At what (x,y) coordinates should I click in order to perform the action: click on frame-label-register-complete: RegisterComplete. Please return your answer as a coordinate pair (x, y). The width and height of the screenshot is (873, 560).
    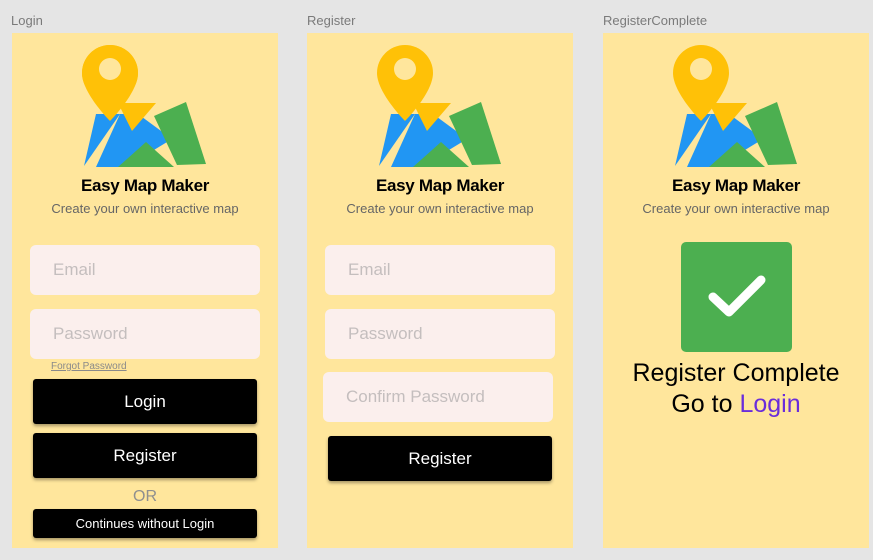
    Looking at the image, I should click on (655, 20).